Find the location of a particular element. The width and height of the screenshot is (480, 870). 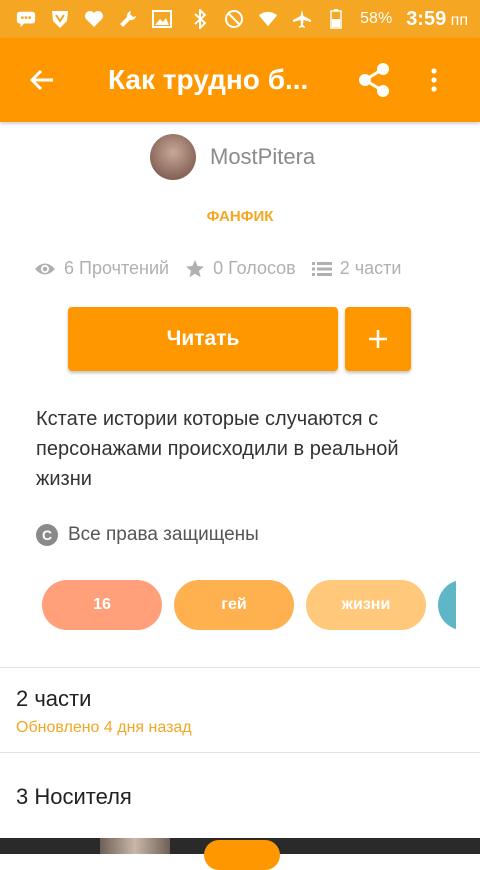

clock-time: 3:59 is located at coordinates (426, 18).